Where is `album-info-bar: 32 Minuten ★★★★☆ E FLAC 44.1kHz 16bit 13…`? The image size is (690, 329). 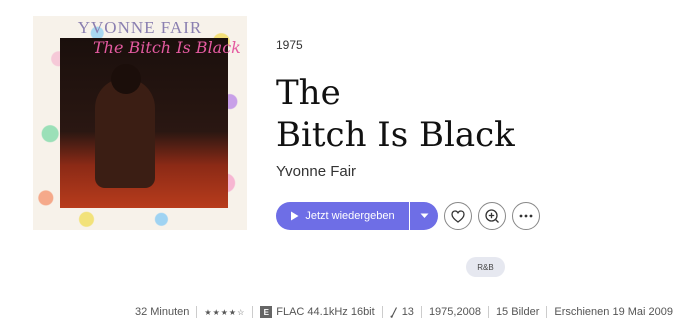
album-info-bar: 32 Minuten ★★★★☆ E FLAC 44.1kHz 16bit 13… is located at coordinates (345, 312).